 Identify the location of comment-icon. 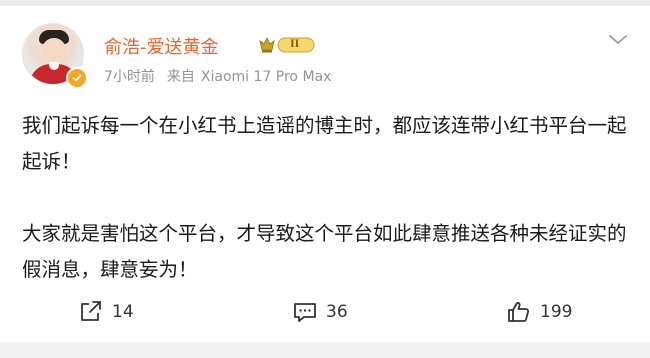
(305, 312).